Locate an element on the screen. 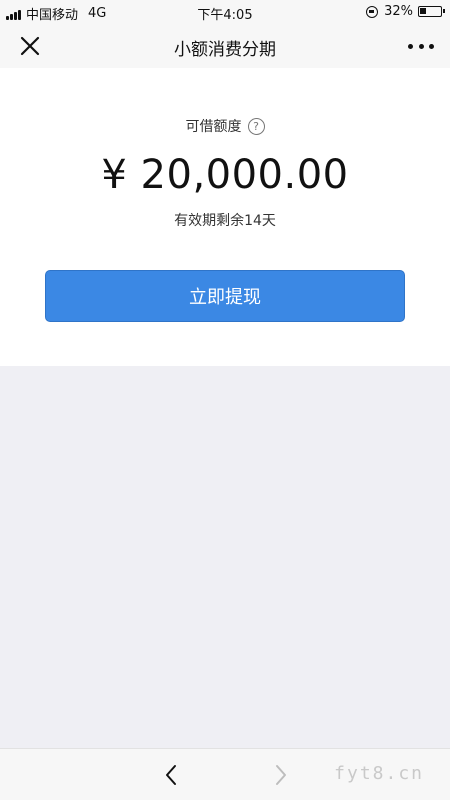 This screenshot has width=450, height=800. chevron-left-icon is located at coordinates (171, 775).